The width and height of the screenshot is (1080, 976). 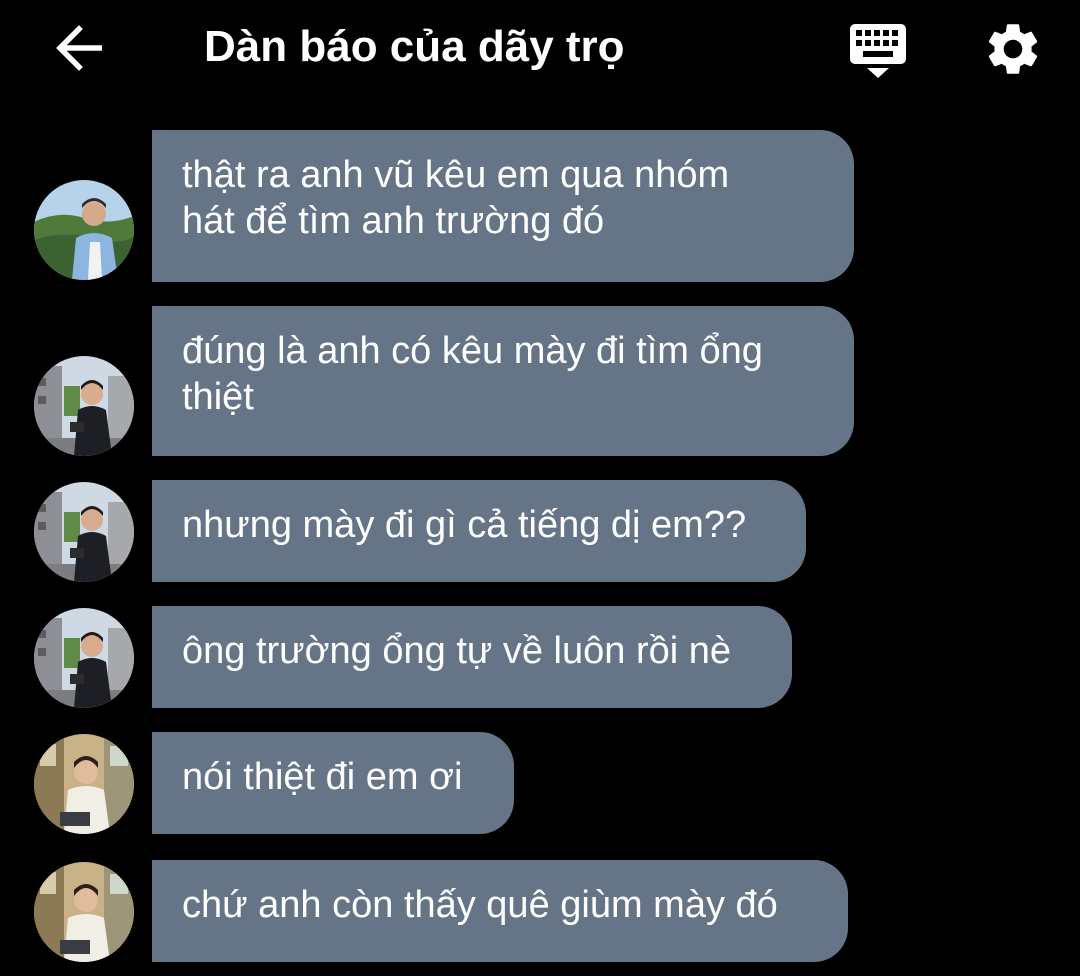 I want to click on message-bubble: chứ anh còn thấy quê giùm mày đó, so click(x=500, y=911).